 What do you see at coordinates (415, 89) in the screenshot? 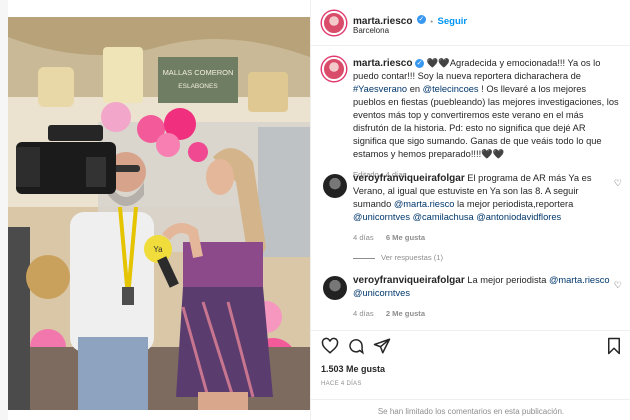
I see `caption-text: en` at bounding box center [415, 89].